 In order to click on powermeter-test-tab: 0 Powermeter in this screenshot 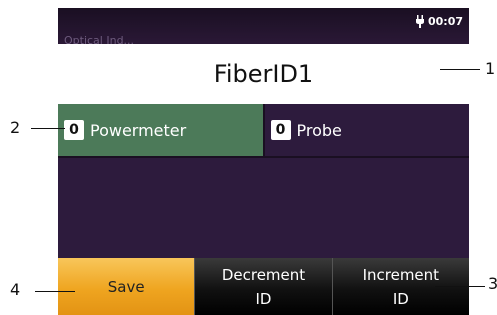, I will do `click(161, 130)`.